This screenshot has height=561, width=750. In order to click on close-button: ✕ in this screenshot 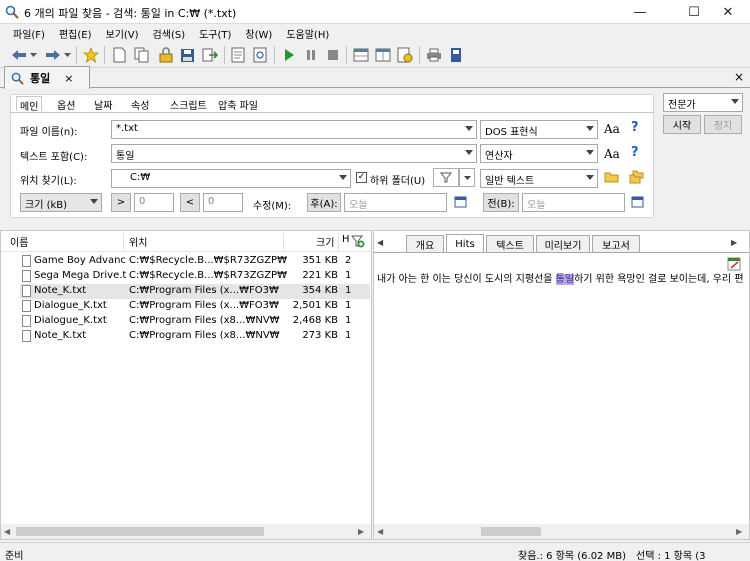, I will do `click(728, 12)`.